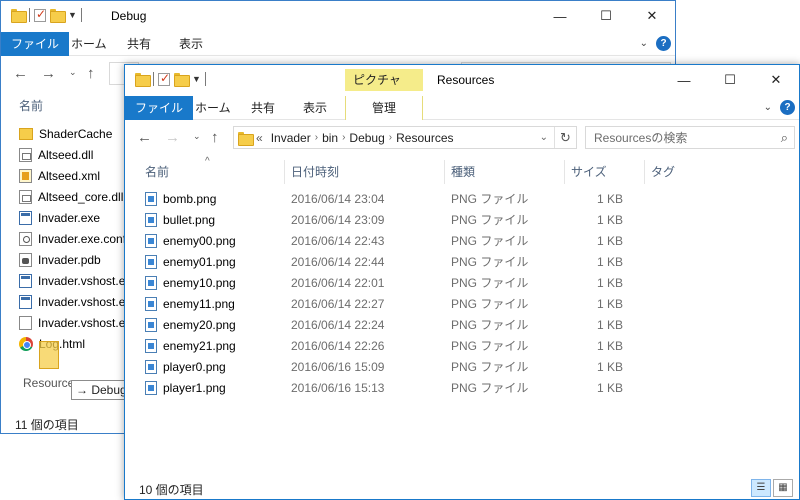 The image size is (800, 500). Describe the element at coordinates (199, 303) in the screenshot. I see `file-name: enemy11.png` at that location.